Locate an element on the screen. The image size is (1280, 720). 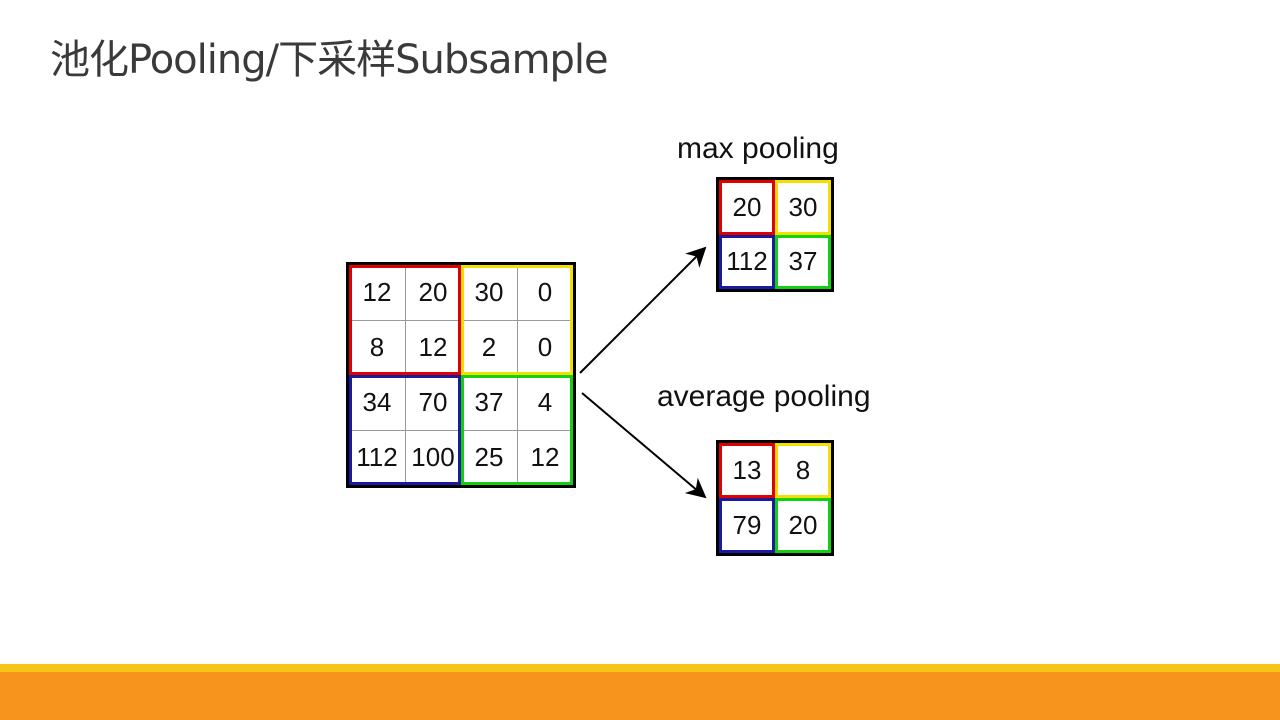
arrows is located at coordinates (643, 372).